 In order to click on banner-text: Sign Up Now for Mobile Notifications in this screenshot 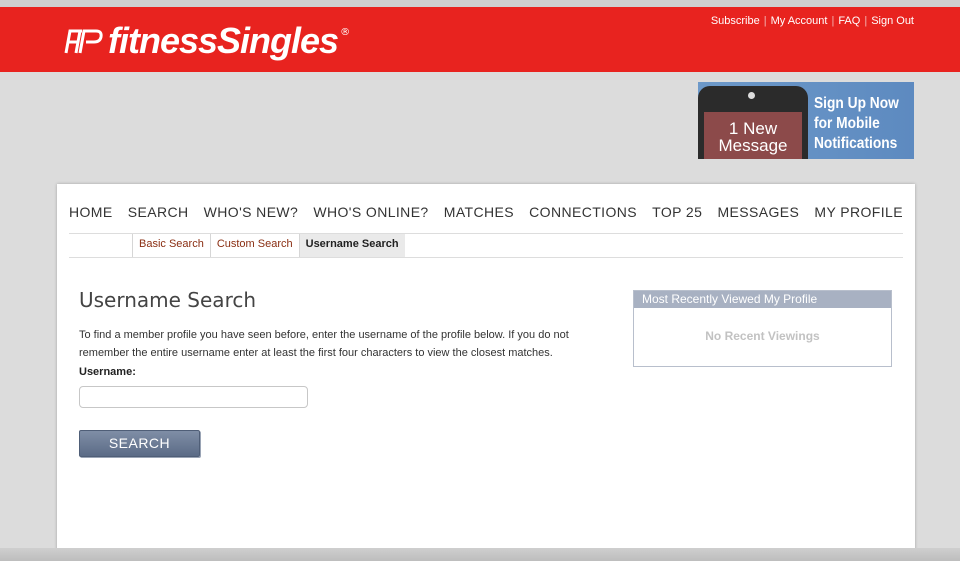, I will do `click(856, 124)`.